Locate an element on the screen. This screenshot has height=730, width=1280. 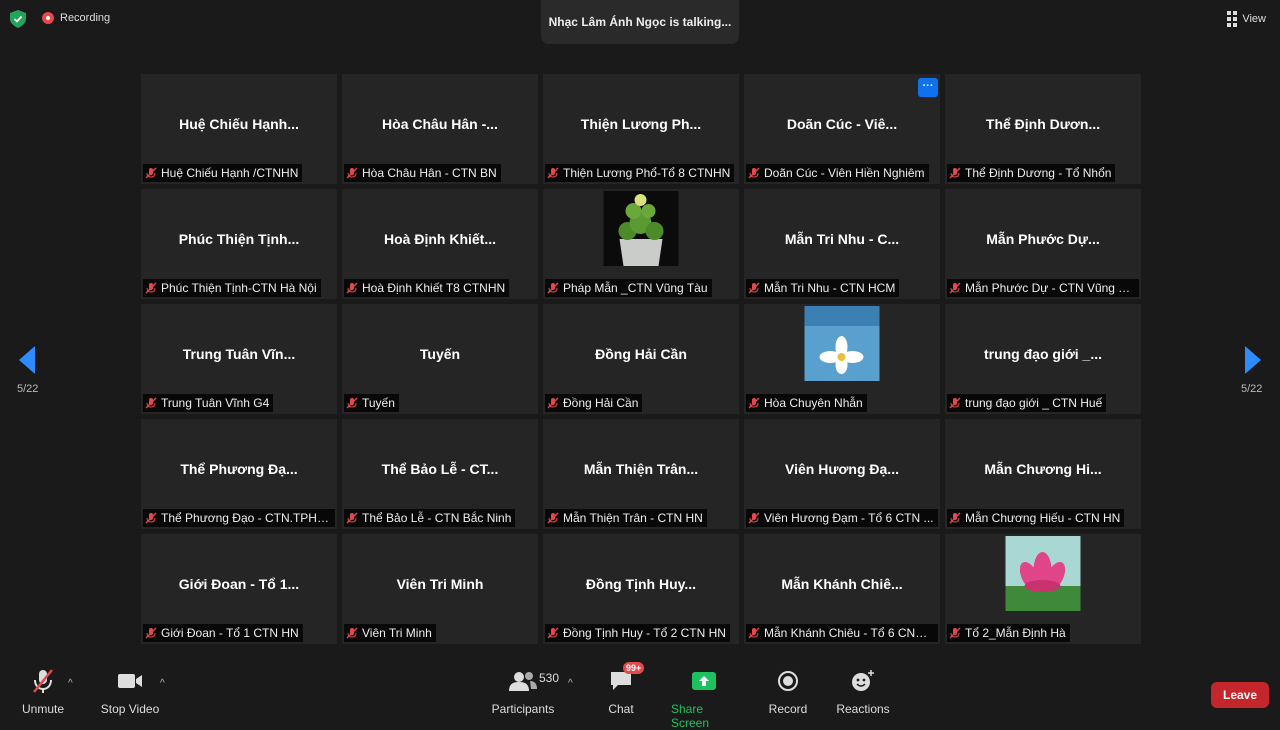
participant-tile: Huệ Chiếu Hạnh... Huệ Chiếu Hạnh /CTNHN is located at coordinates (239, 129).